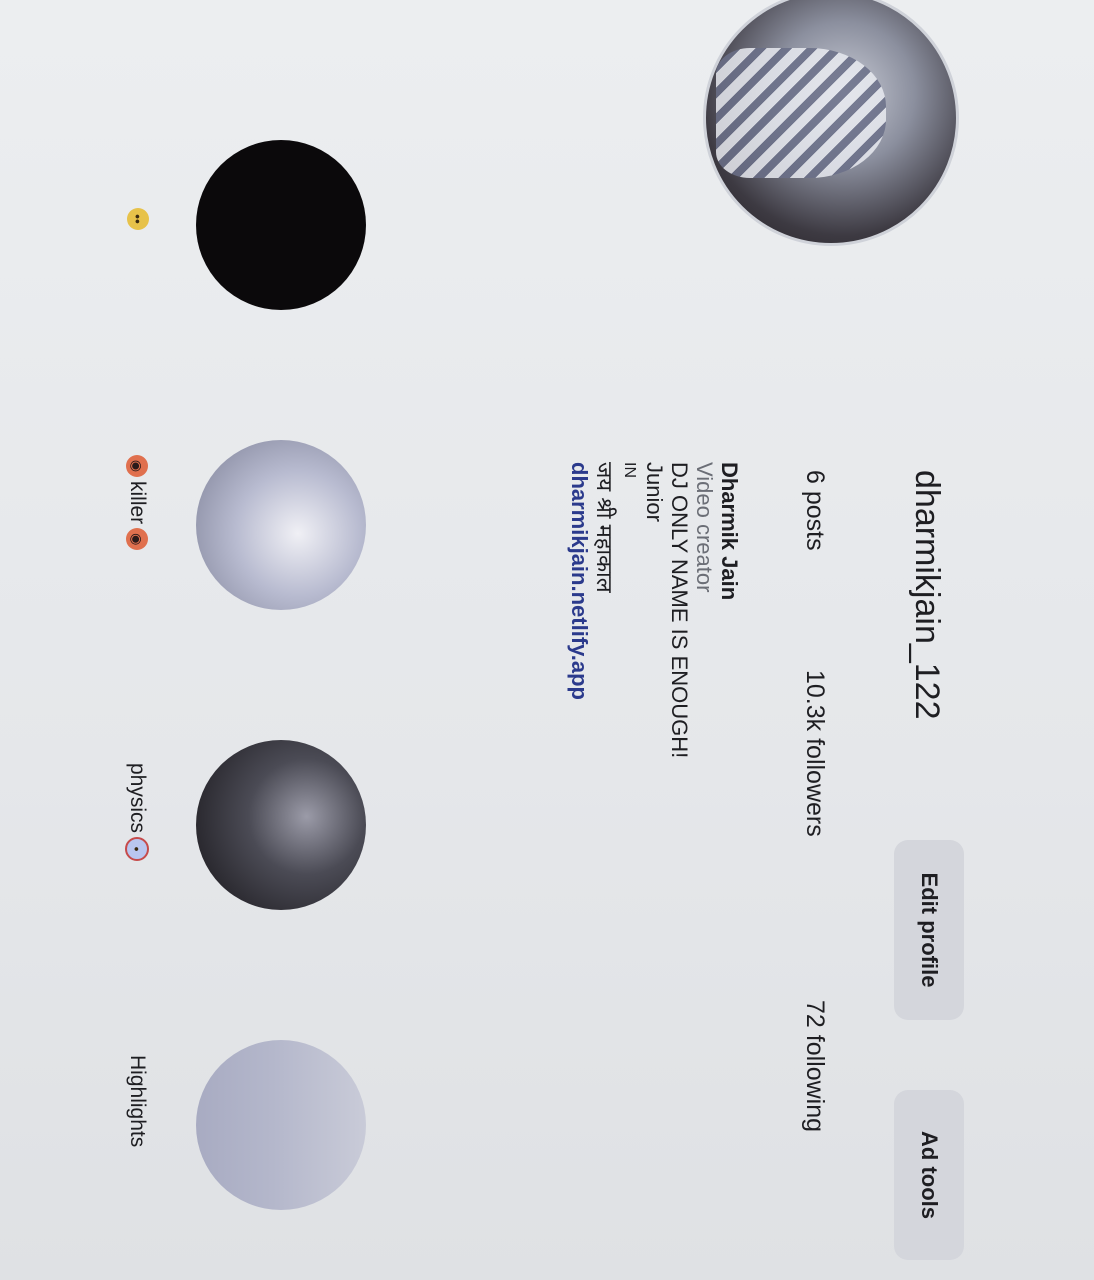 Image resolution: width=1094 pixels, height=1280 pixels. Describe the element at coordinates (801, 113) in the screenshot. I see `avatar-photo` at that location.